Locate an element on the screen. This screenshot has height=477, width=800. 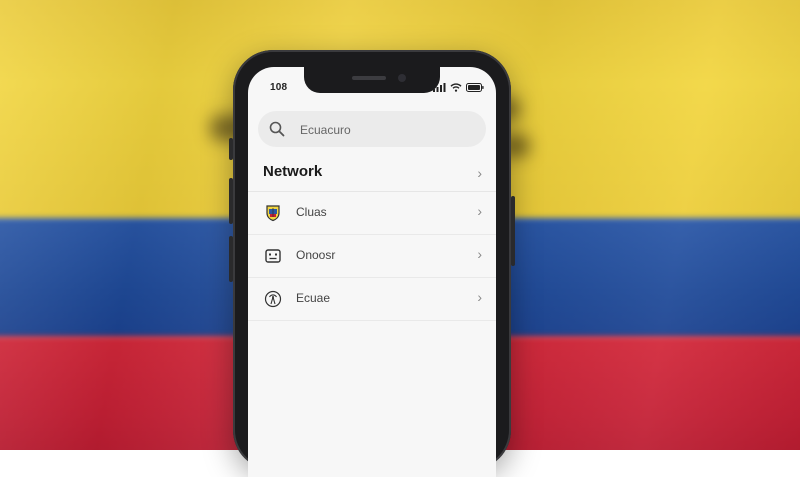
search-input is located at coordinates (388, 130).